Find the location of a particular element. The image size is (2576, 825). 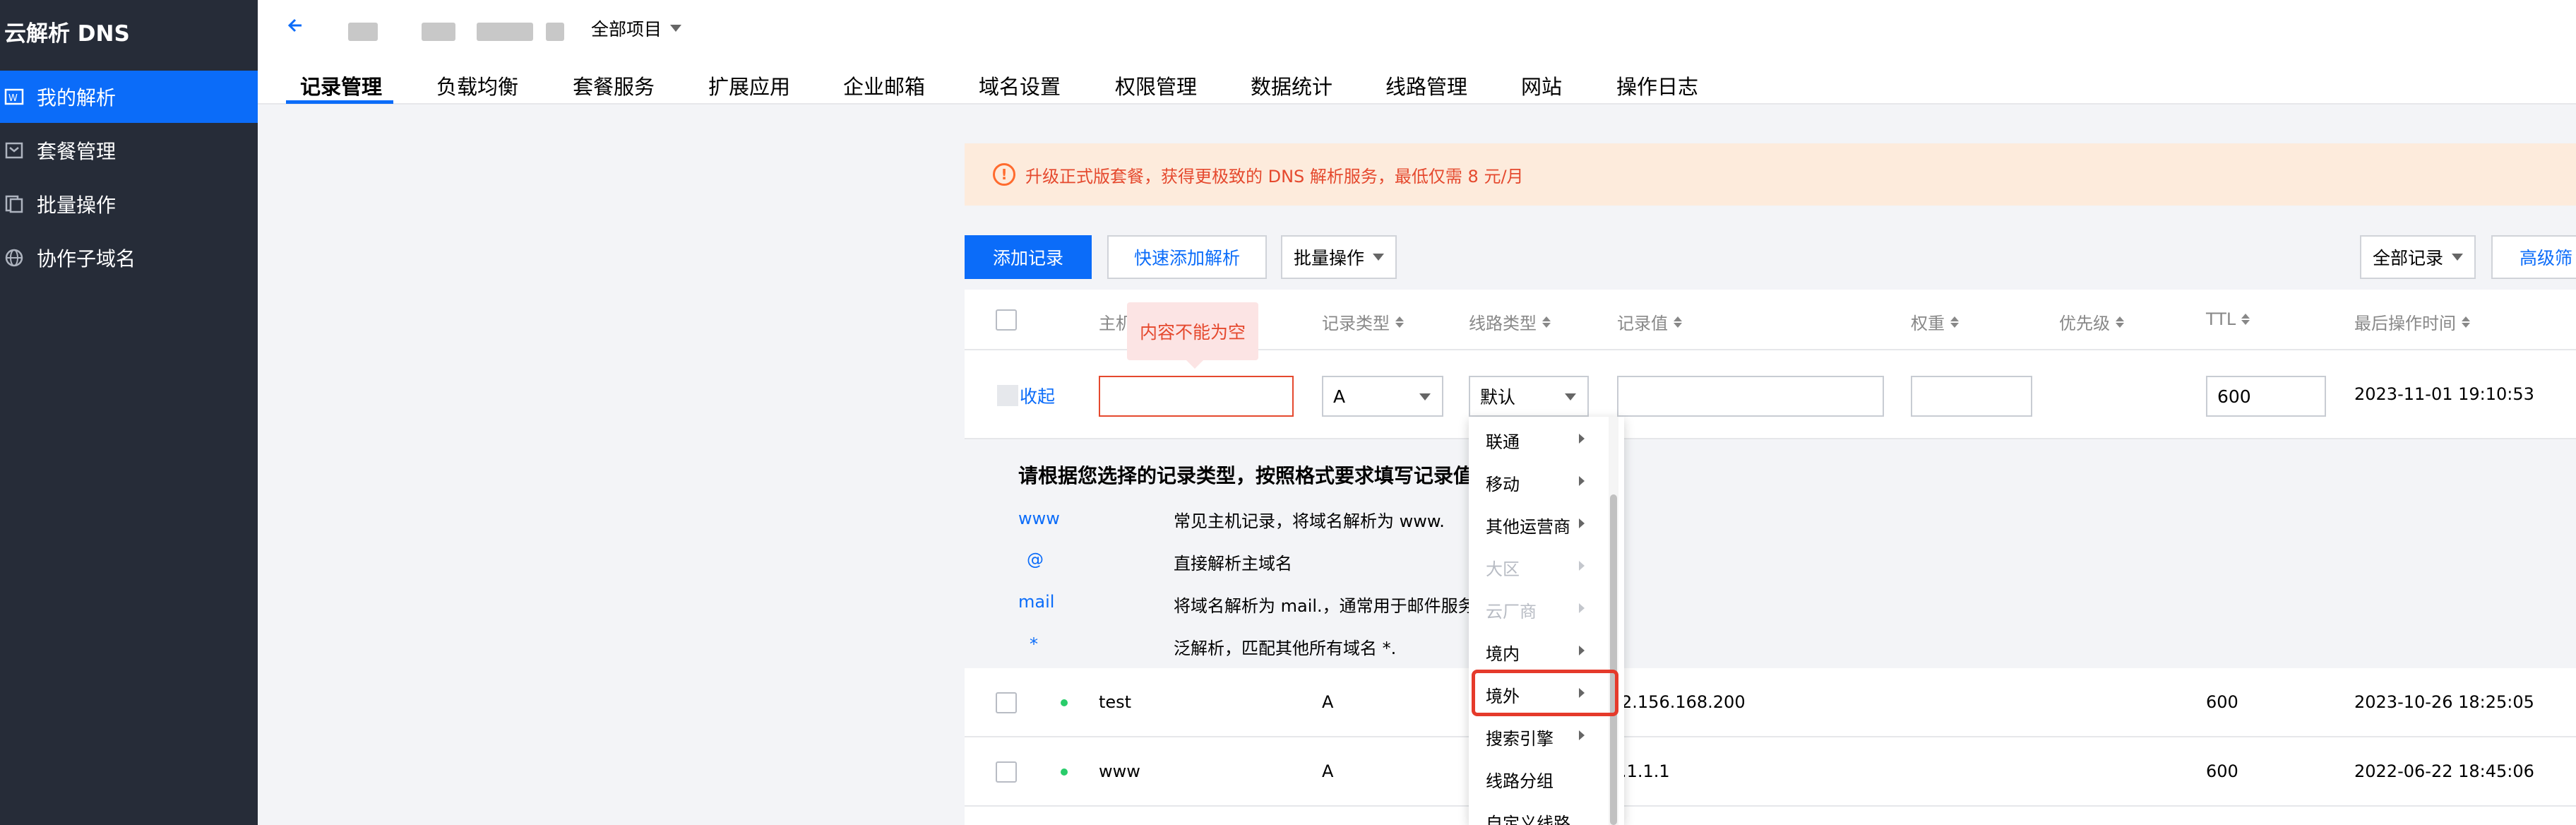

sidebar-item-package: 套餐管理 is located at coordinates (129, 150).